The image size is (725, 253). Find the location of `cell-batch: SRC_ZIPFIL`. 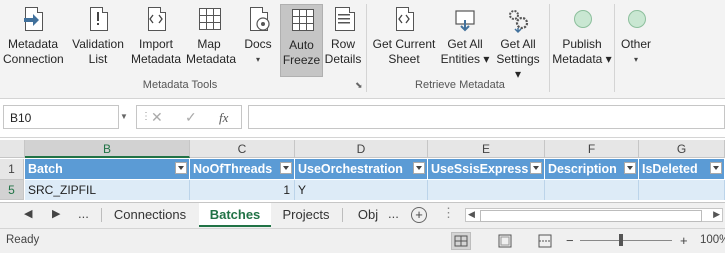

cell-batch: SRC_ZIPFIL is located at coordinates (107, 190).